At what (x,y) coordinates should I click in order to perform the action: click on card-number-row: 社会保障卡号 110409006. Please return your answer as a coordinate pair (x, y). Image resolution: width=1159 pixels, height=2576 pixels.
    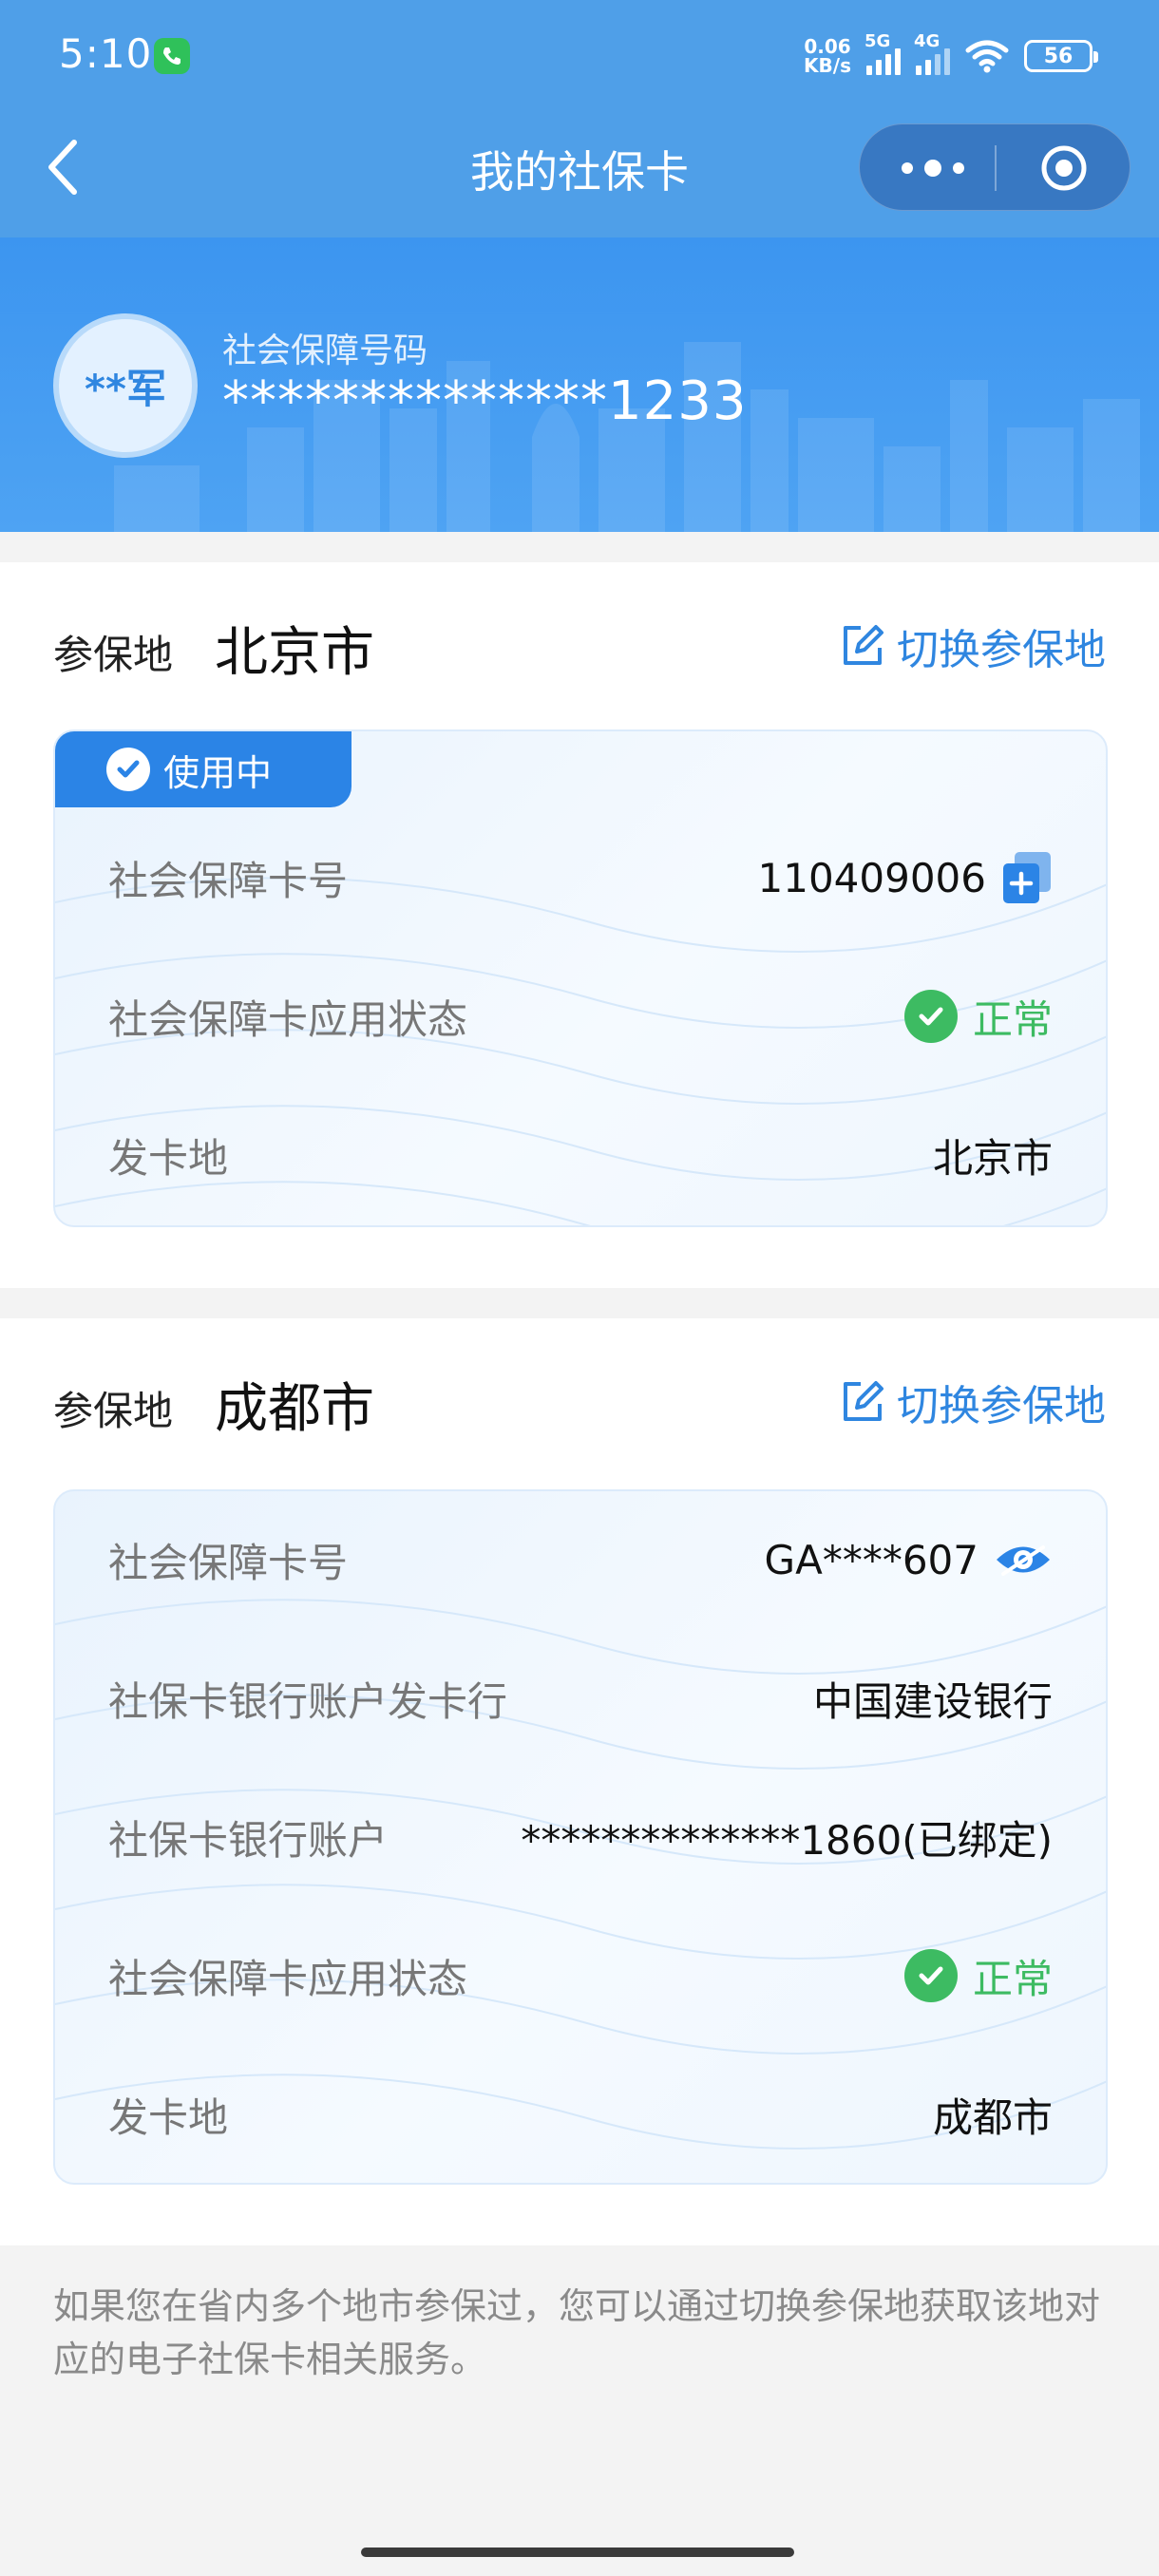
    Looking at the image, I should click on (580, 877).